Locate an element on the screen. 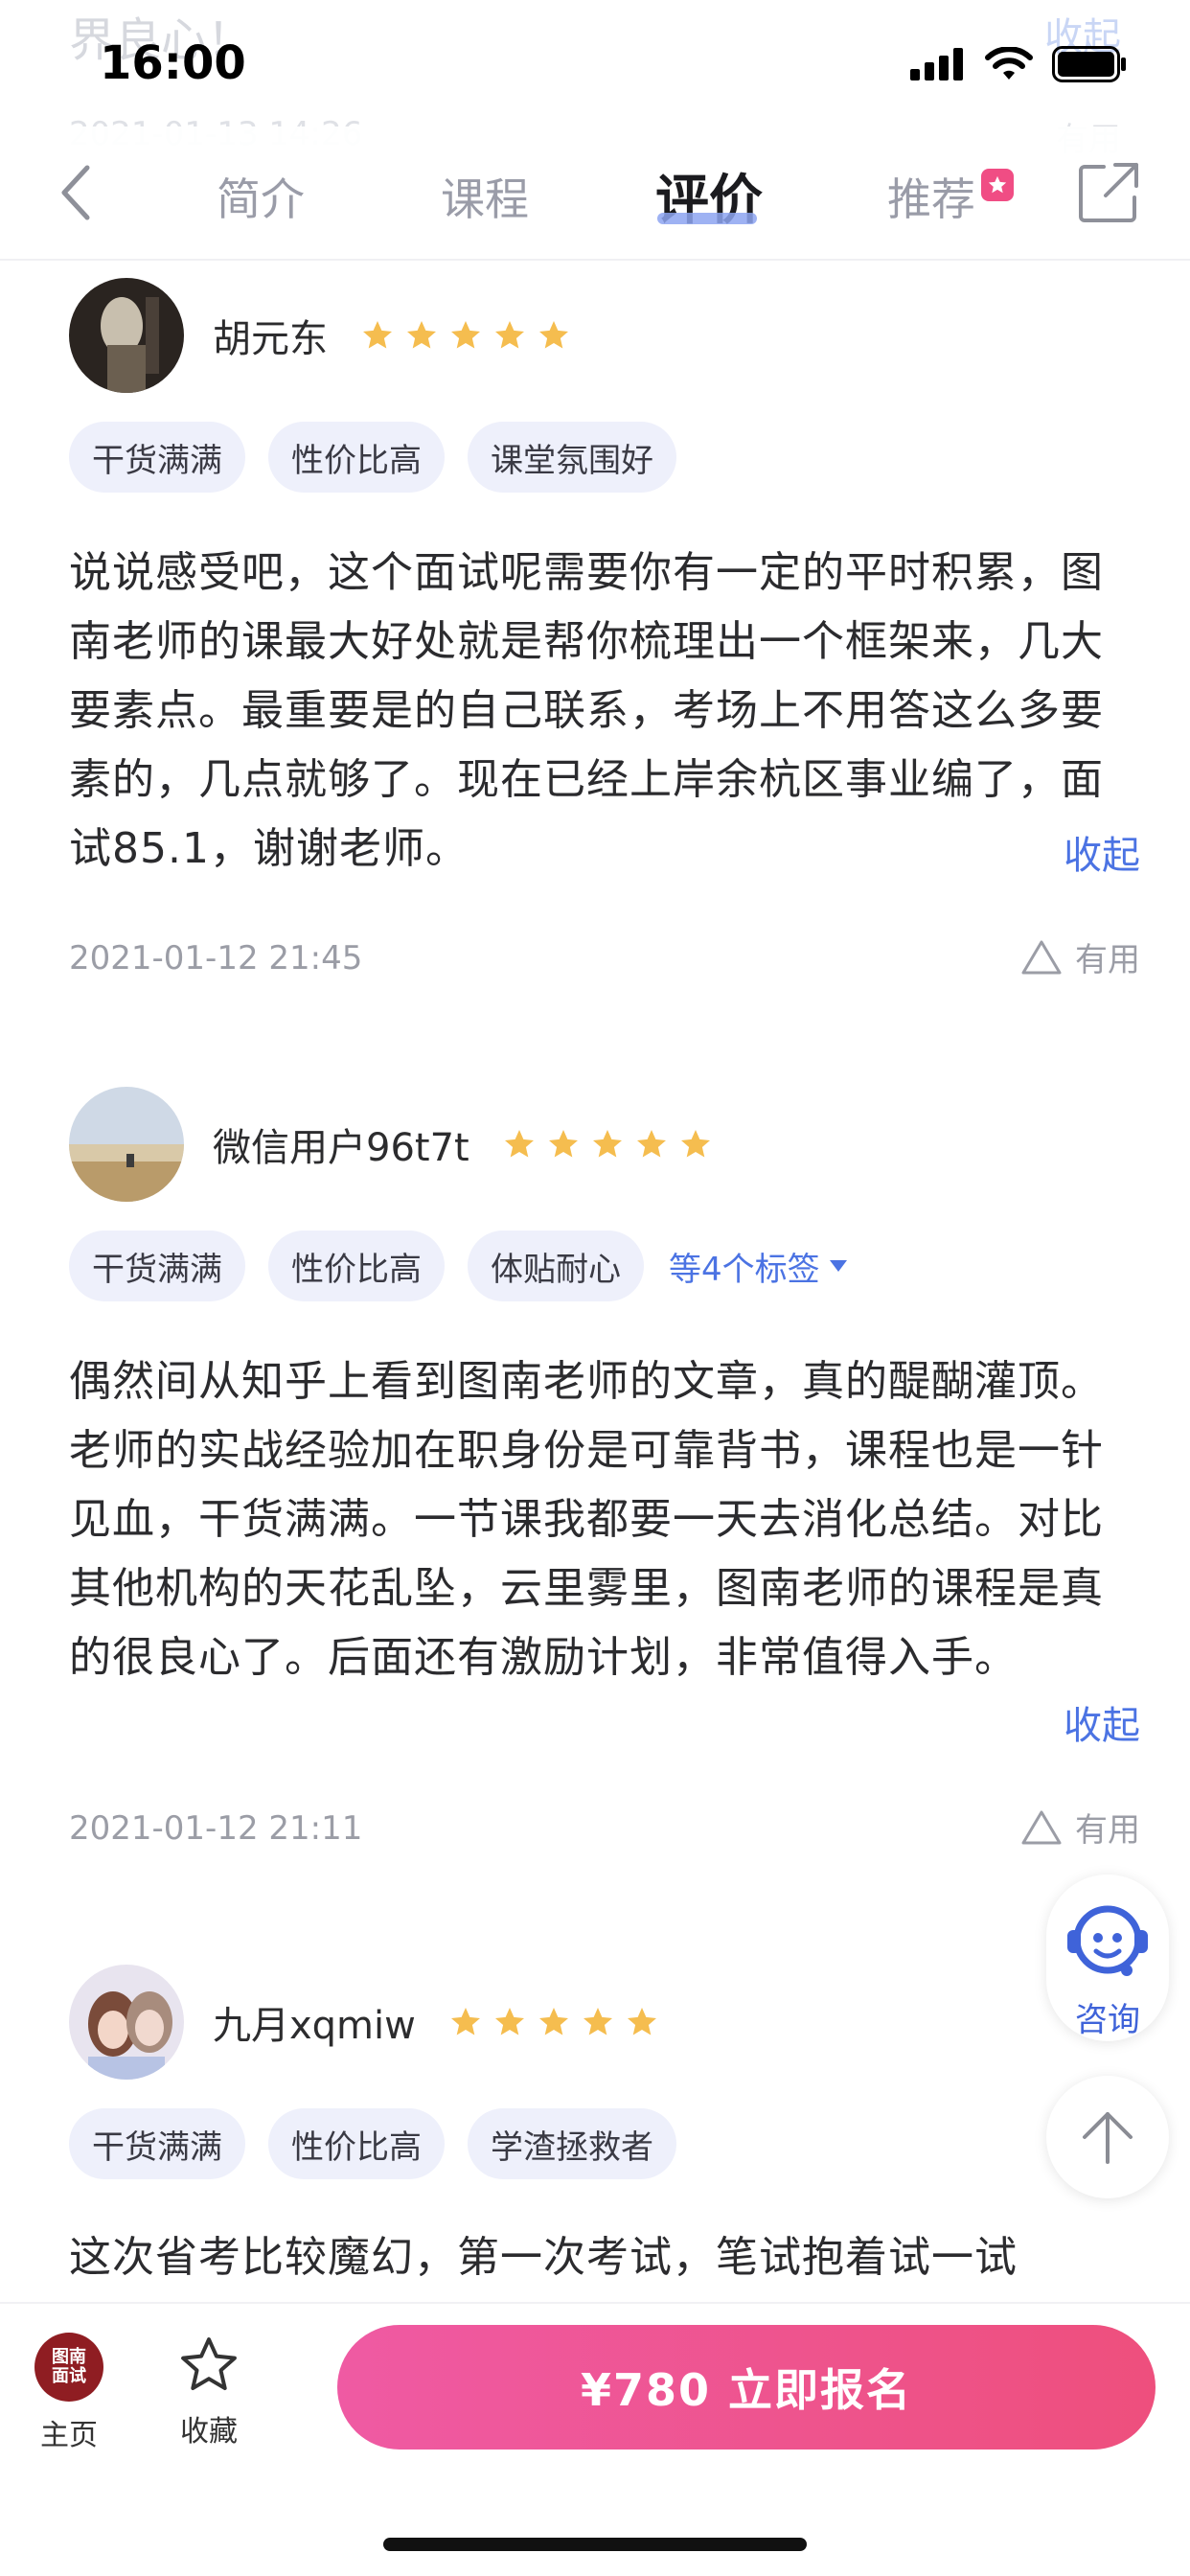  favorite-button: 收藏 is located at coordinates (209, 2391).